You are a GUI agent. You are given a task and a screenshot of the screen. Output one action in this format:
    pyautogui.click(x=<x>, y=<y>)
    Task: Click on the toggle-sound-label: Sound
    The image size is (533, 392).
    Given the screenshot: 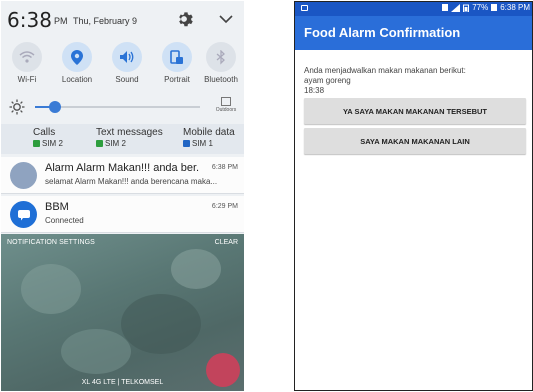 What is the action you would take?
    pyautogui.click(x=127, y=79)
    